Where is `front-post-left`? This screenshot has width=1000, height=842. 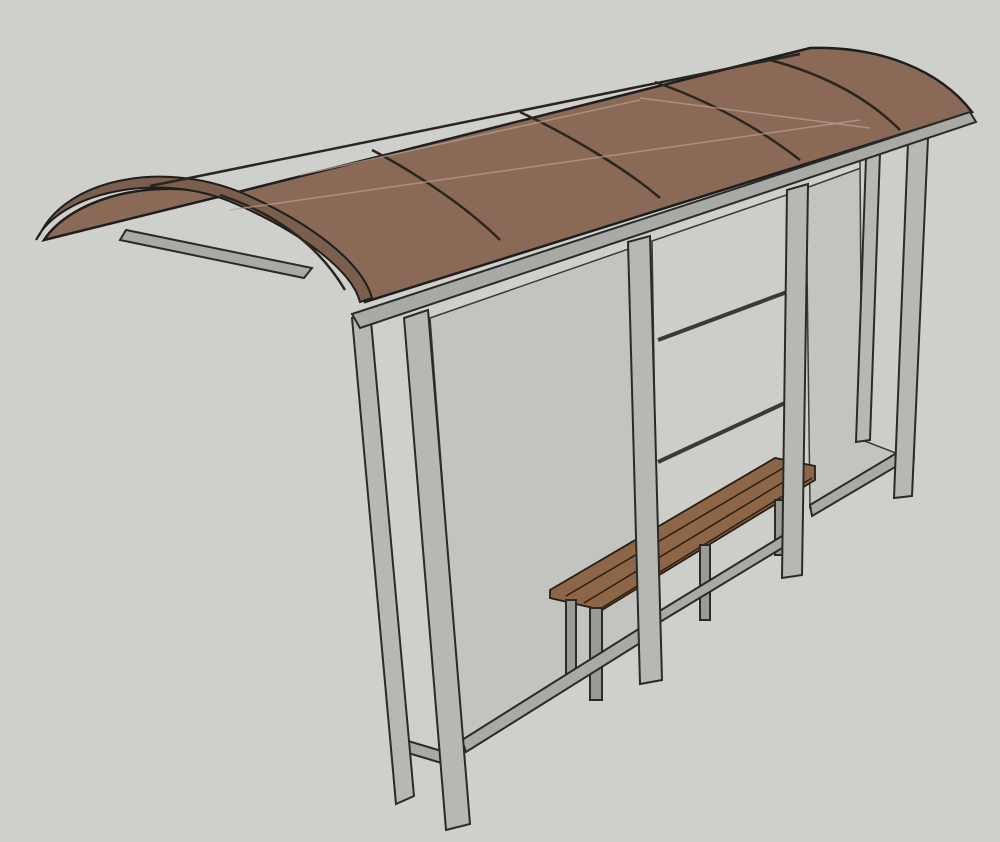 front-post-left is located at coordinates (383, 557).